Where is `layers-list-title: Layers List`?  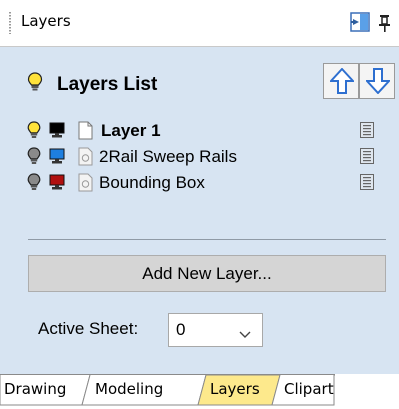 layers-list-title: Layers List is located at coordinates (107, 84).